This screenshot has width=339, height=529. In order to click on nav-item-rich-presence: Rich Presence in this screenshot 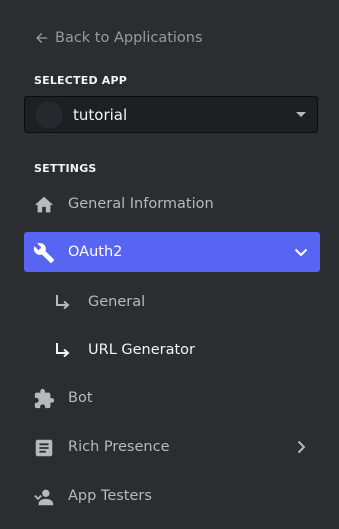, I will do `click(172, 447)`.